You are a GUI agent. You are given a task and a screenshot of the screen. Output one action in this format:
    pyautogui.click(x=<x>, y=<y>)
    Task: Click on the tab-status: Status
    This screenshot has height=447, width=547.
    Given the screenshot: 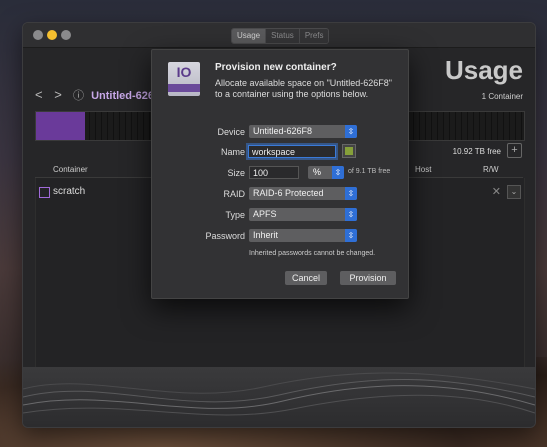 What is the action you would take?
    pyautogui.click(x=283, y=36)
    